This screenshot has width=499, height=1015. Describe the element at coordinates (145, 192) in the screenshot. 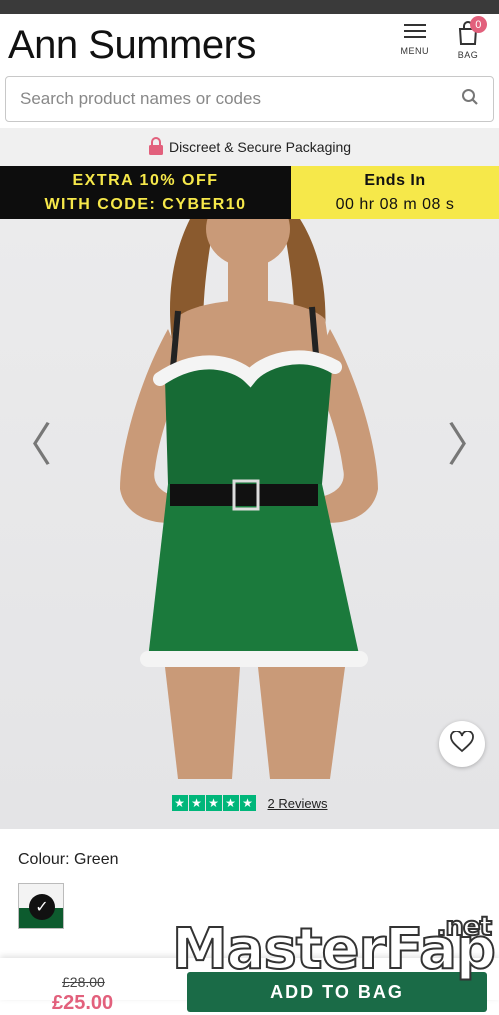

I see `promo-code-panel: EXTRA 10% OFF WITH CODE: CYBER10` at that location.